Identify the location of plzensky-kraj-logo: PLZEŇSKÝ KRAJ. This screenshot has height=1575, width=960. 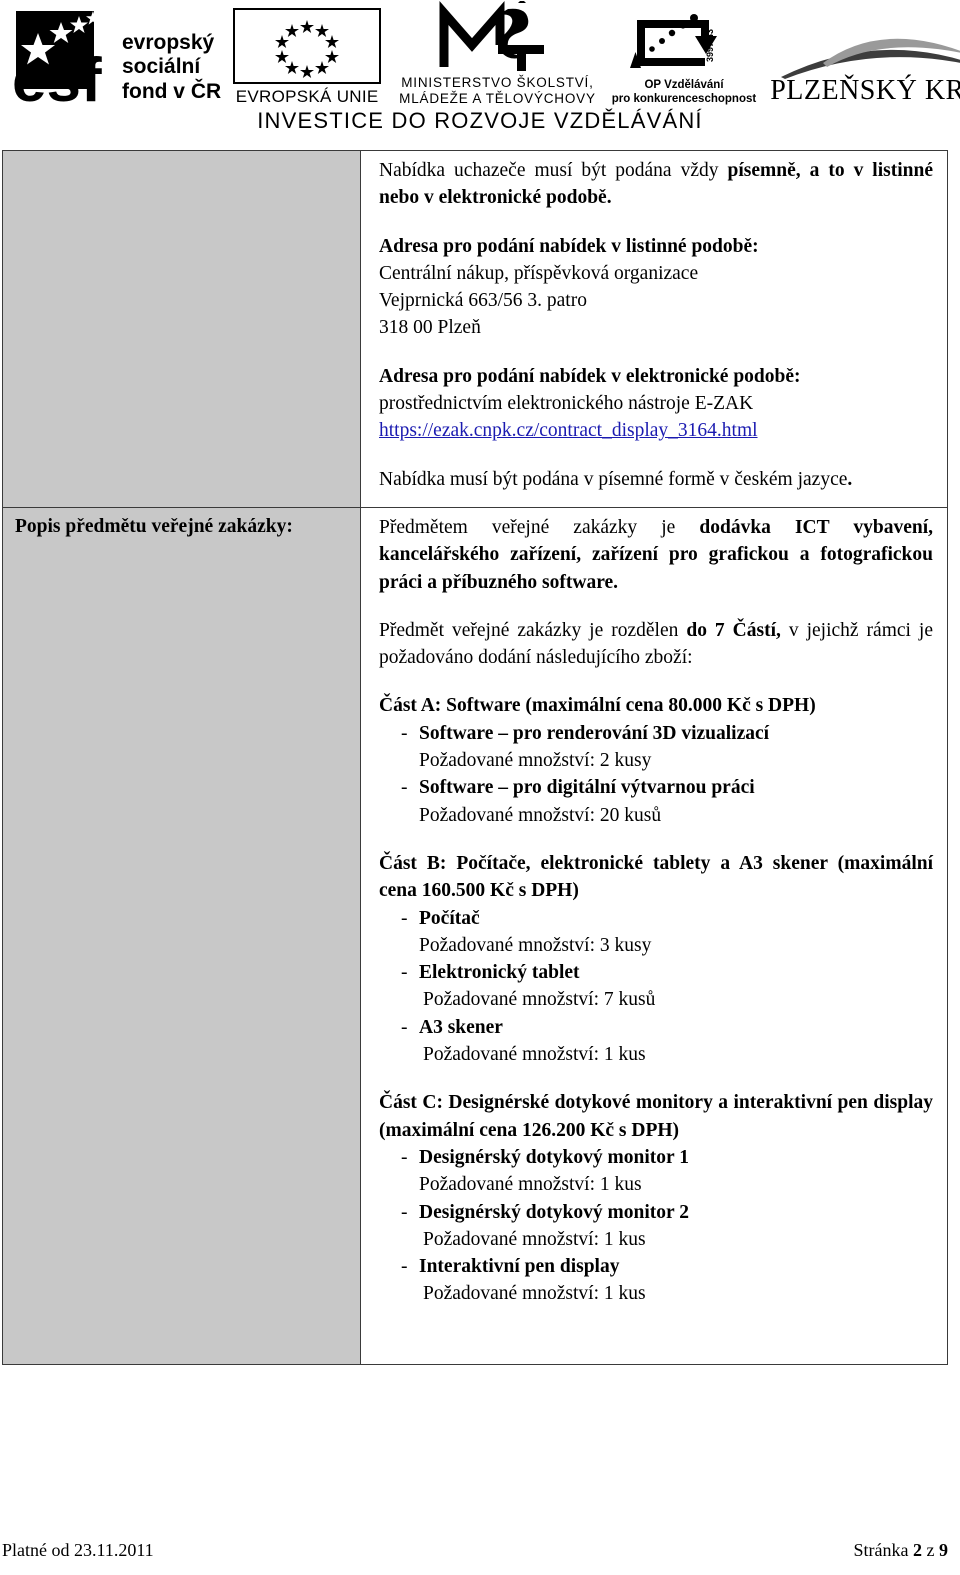
(865, 71).